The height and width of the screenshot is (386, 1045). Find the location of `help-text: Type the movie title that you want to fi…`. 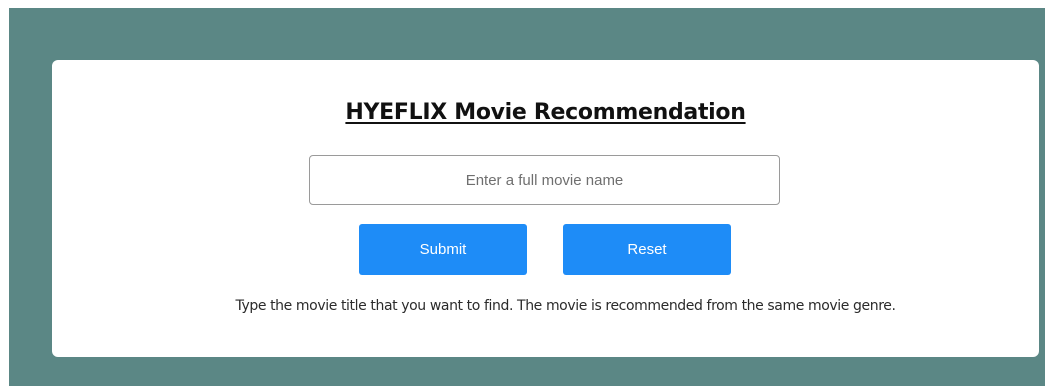

help-text: Type the movie title that you want to fi… is located at coordinates (565, 306).